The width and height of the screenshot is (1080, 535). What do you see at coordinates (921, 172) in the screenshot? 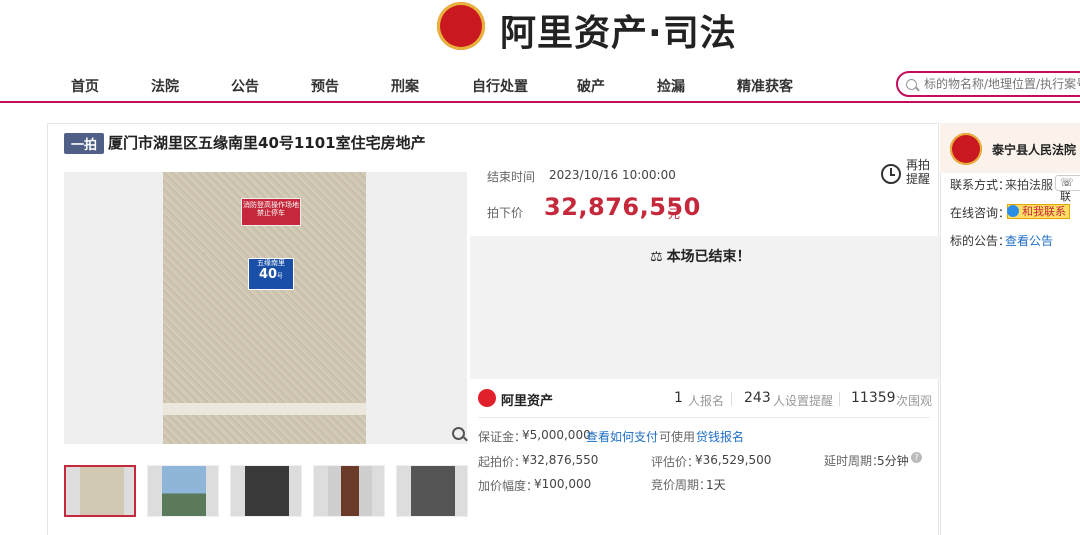
I see `remind-button: 再拍提醒` at bounding box center [921, 172].